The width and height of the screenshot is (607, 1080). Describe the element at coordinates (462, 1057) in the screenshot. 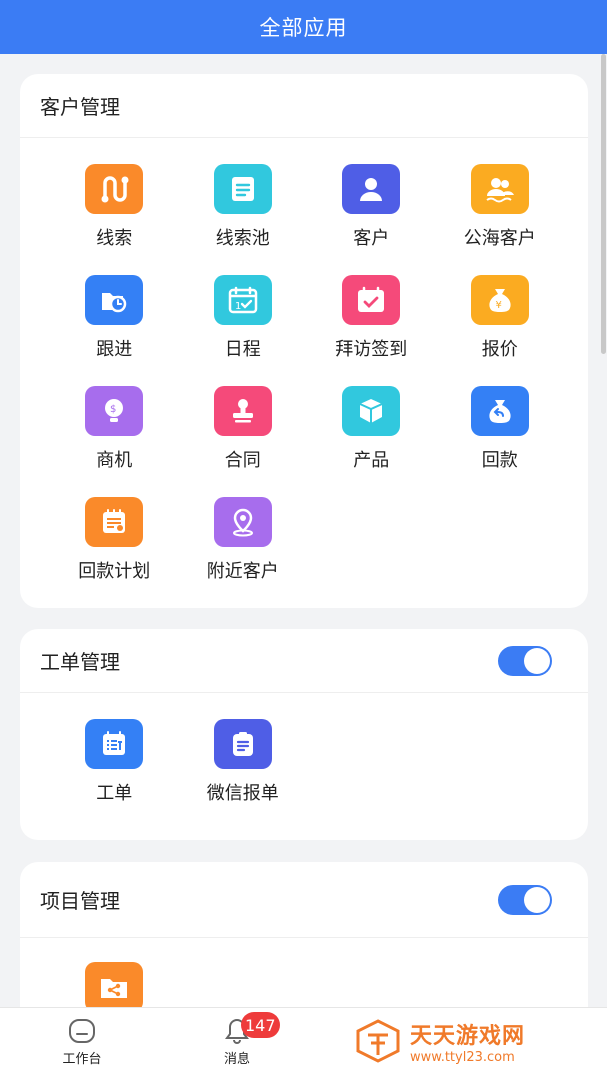

I see `watermark-url: www.ttyl23.com` at that location.